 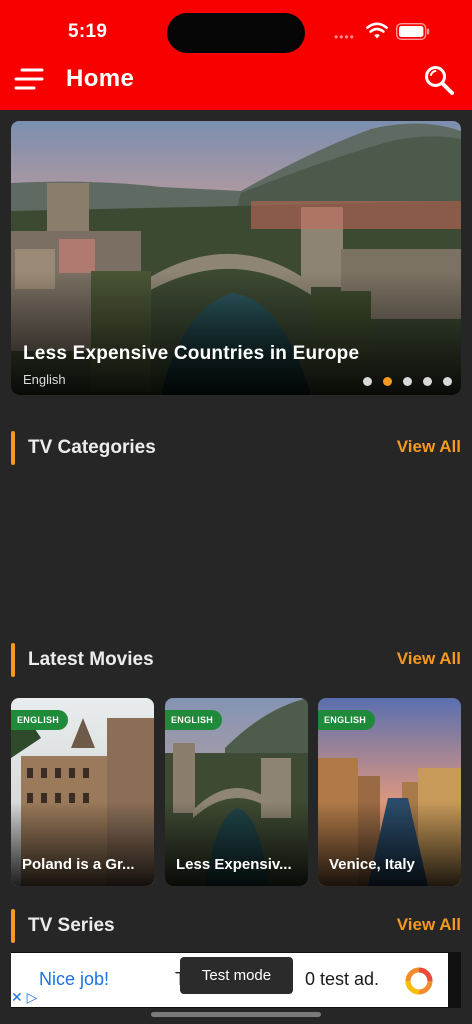 I want to click on section-tv-series: TV Series View All, so click(x=236, y=926).